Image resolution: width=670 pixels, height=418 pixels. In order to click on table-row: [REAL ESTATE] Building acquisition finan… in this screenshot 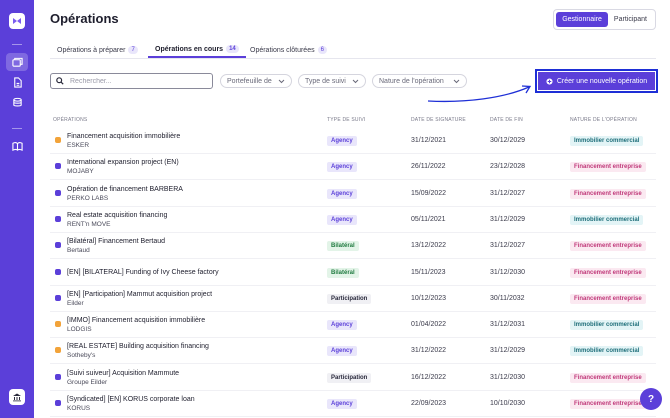, I will do `click(353, 351)`.